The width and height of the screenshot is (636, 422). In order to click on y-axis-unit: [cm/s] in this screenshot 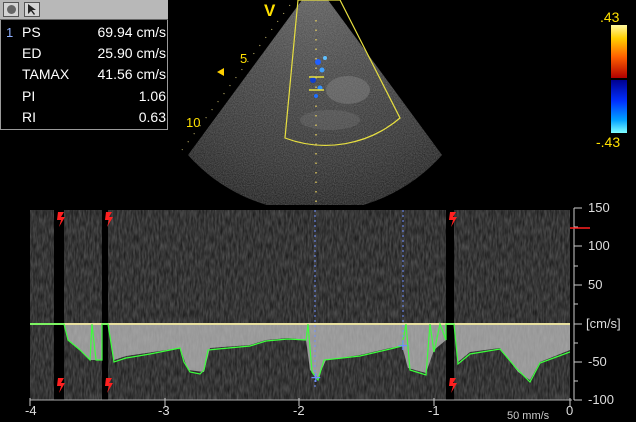, I will do `click(603, 323)`.